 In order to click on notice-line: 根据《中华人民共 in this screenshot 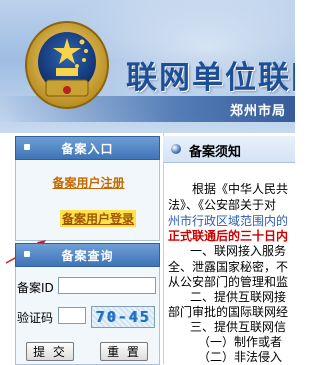, I will do `click(240, 189)`.